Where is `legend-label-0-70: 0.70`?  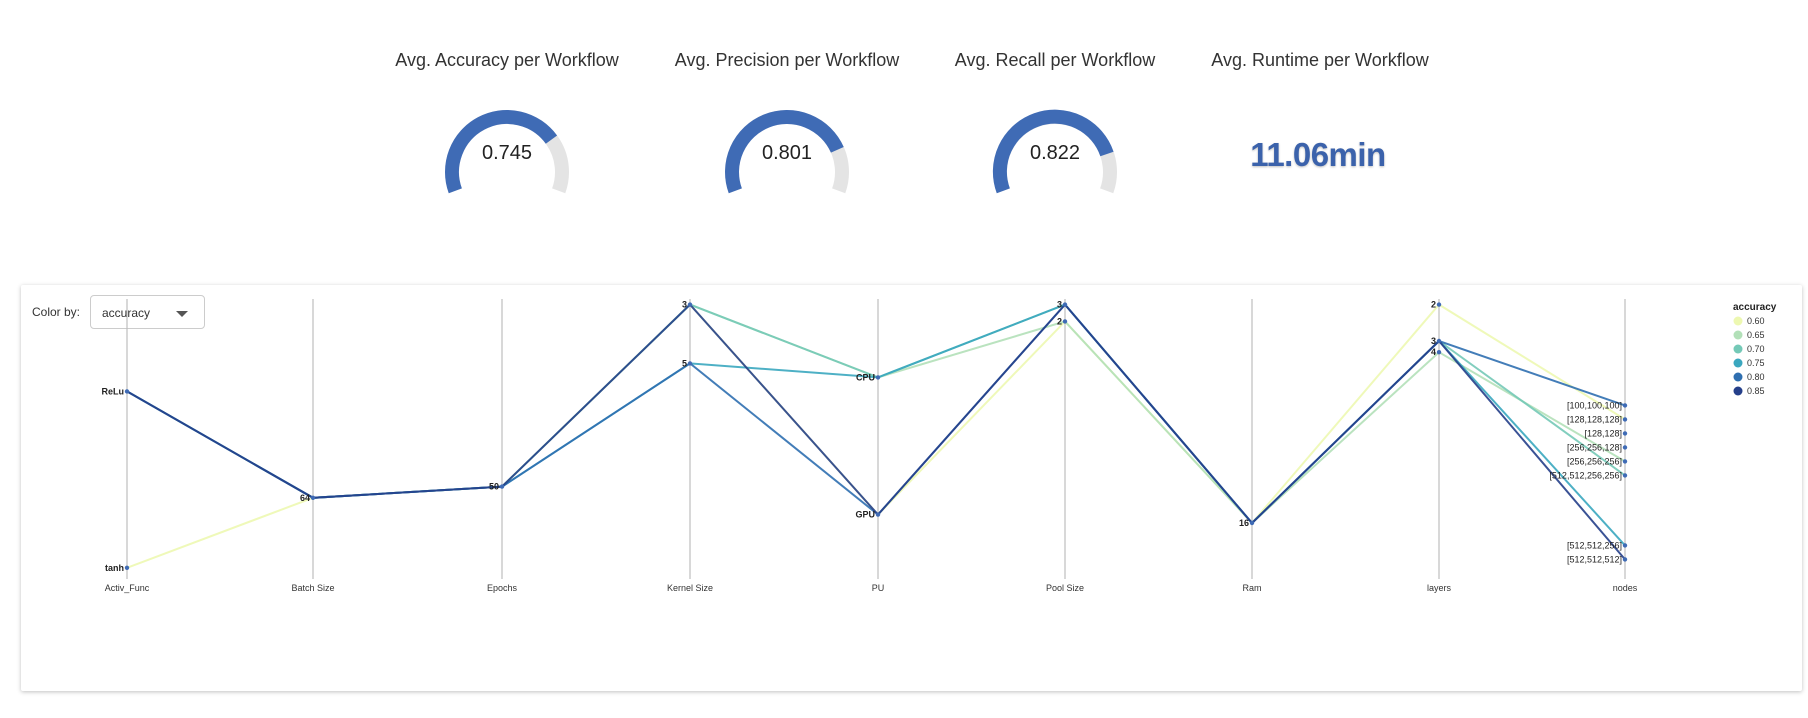
legend-label-0-70: 0.70 is located at coordinates (1756, 349).